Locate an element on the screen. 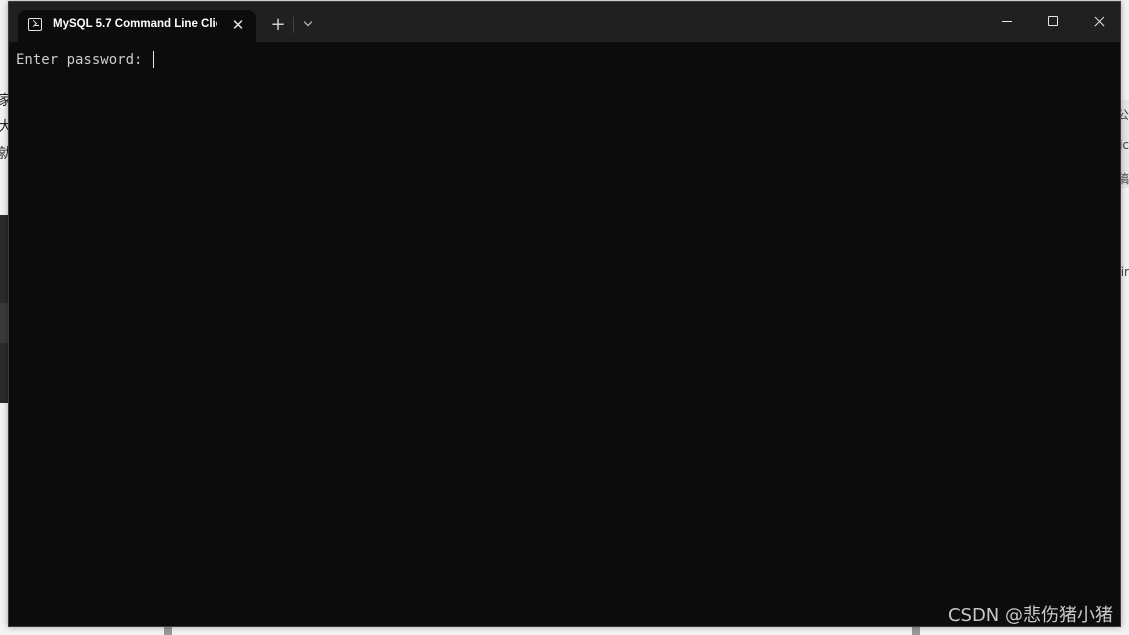 The height and width of the screenshot is (635, 1129). password-prompt-line: Enter password: is located at coordinates (564, 59).